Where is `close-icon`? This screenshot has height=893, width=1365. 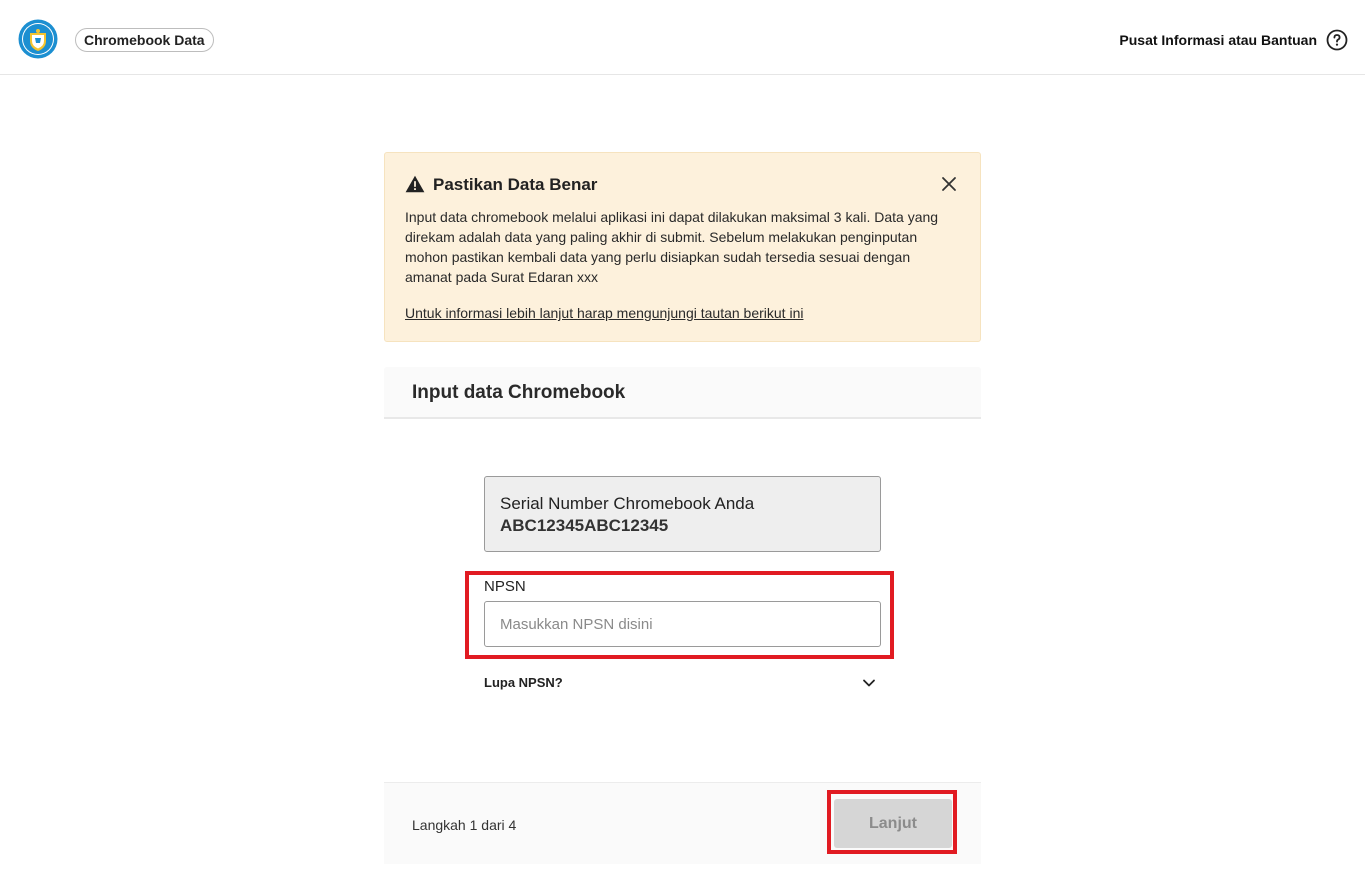
close-icon is located at coordinates (949, 184).